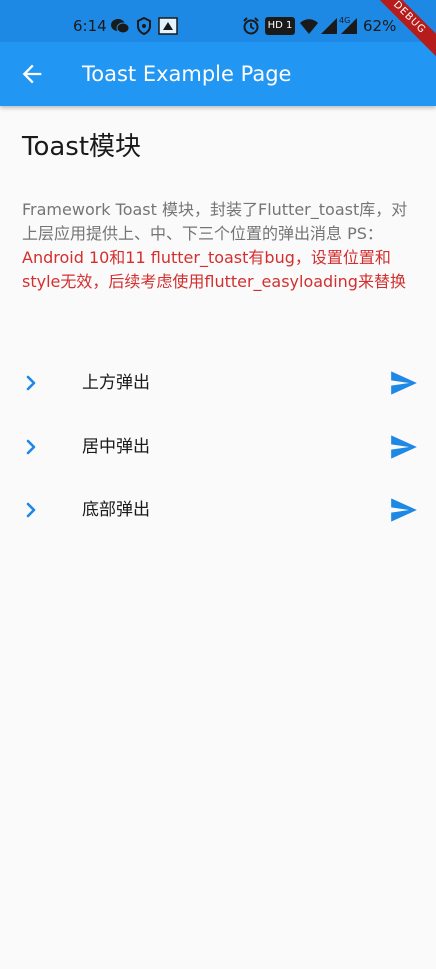 This screenshot has width=436, height=969. Describe the element at coordinates (218, 31) in the screenshot. I see `status-bar: 6:14 HD 1 4G 62% DEBUG` at that location.